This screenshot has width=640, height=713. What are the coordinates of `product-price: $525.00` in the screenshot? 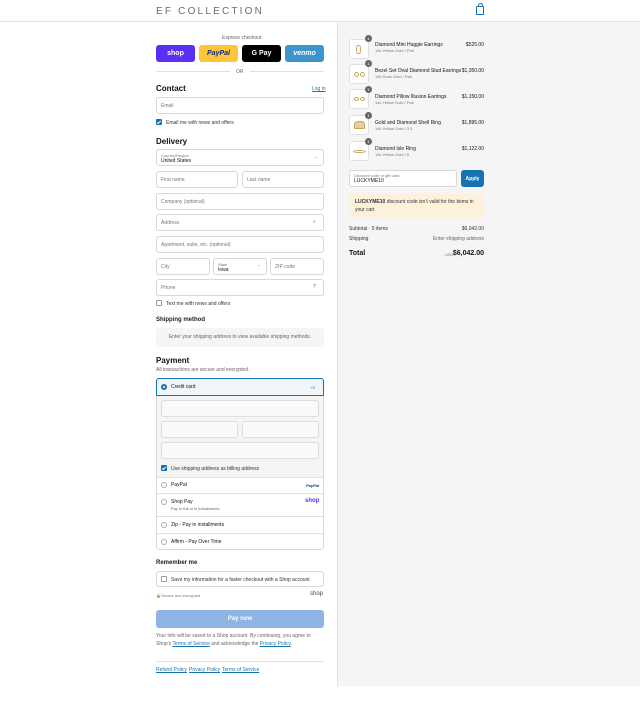 It's located at (474, 45).